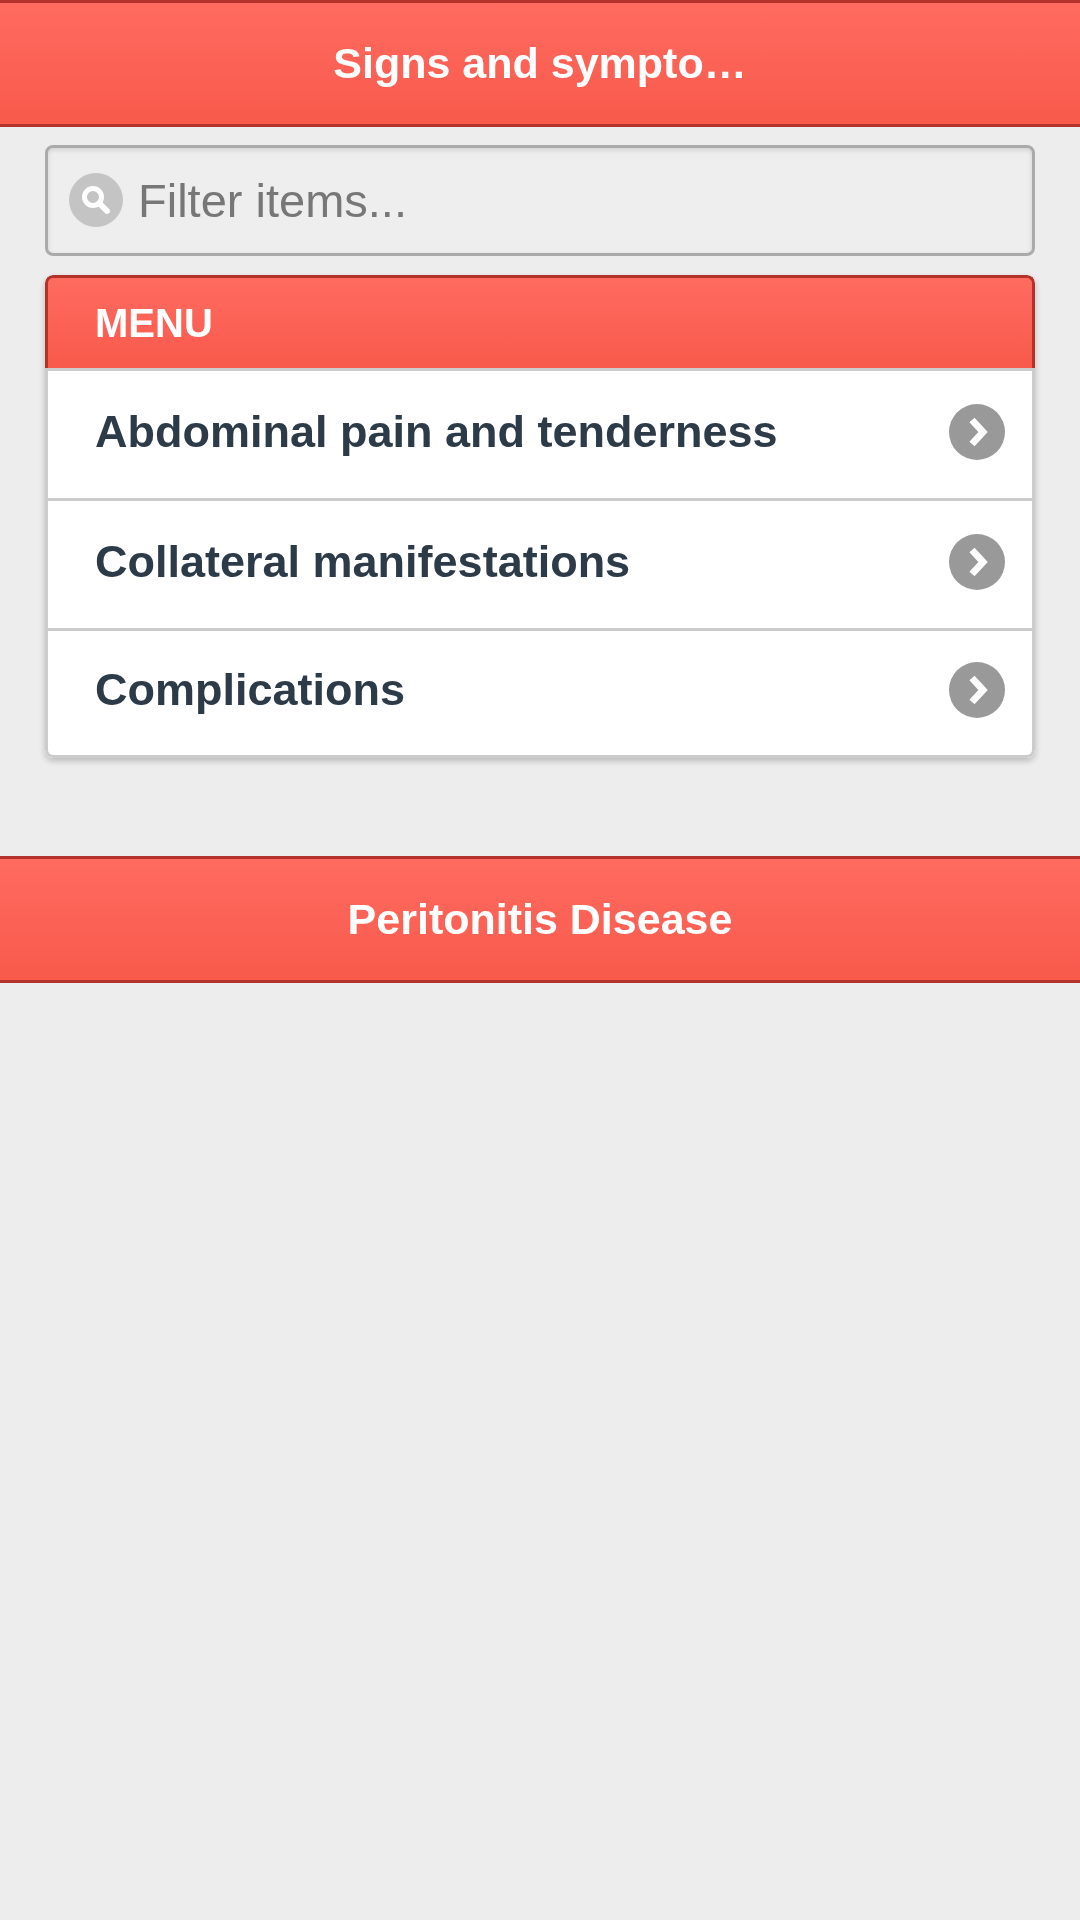 The image size is (1080, 1920). What do you see at coordinates (540, 433) in the screenshot?
I see `menu-item: Abdominal pain and tenderness` at bounding box center [540, 433].